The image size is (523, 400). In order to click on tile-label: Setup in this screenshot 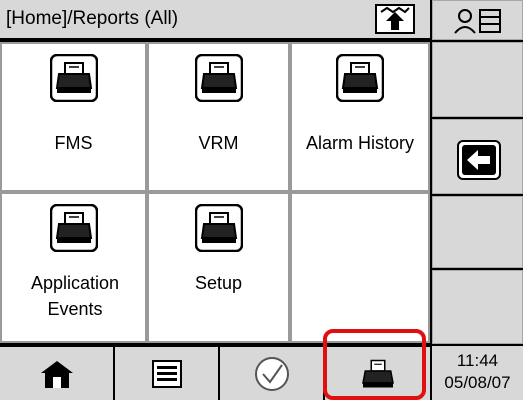, I will do `click(218, 283)`.